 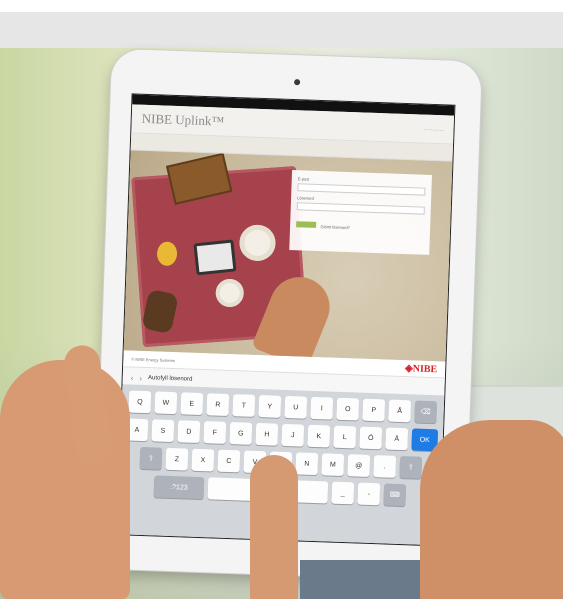 I want to click on nibe-logo: ◈NIBE, so click(x=421, y=368).